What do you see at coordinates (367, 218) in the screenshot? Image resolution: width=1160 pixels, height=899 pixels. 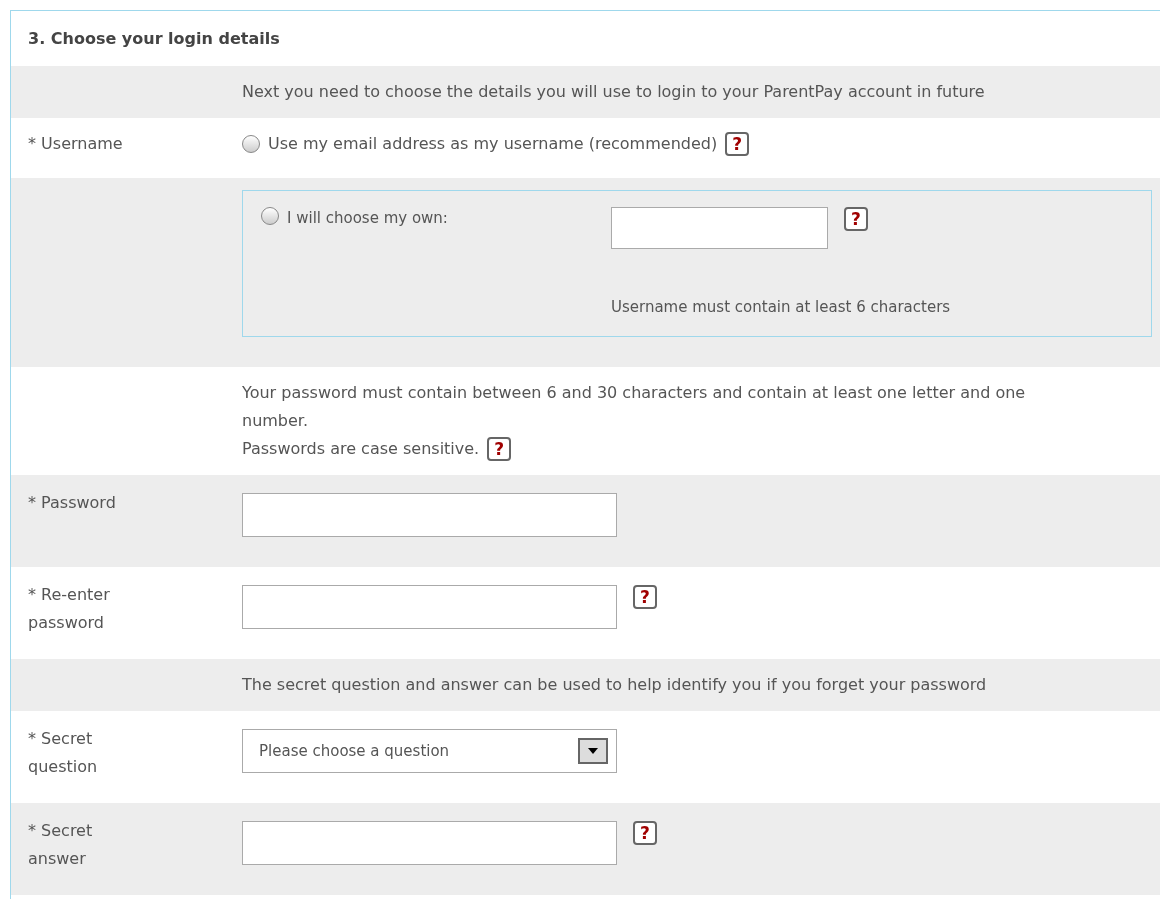 I see `radio-label: I will choose my own:` at bounding box center [367, 218].